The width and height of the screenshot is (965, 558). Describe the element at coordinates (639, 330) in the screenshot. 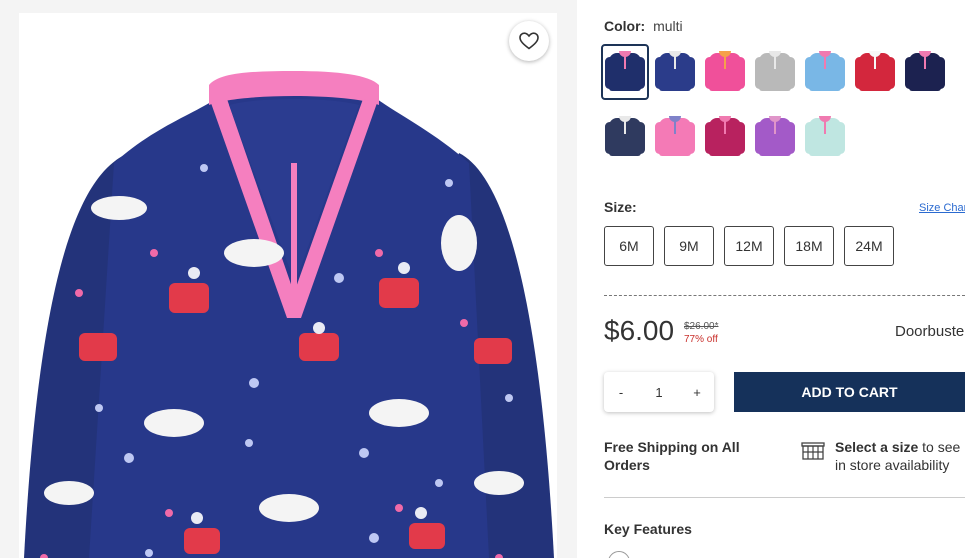

I see `sale-price: $6.00` at that location.